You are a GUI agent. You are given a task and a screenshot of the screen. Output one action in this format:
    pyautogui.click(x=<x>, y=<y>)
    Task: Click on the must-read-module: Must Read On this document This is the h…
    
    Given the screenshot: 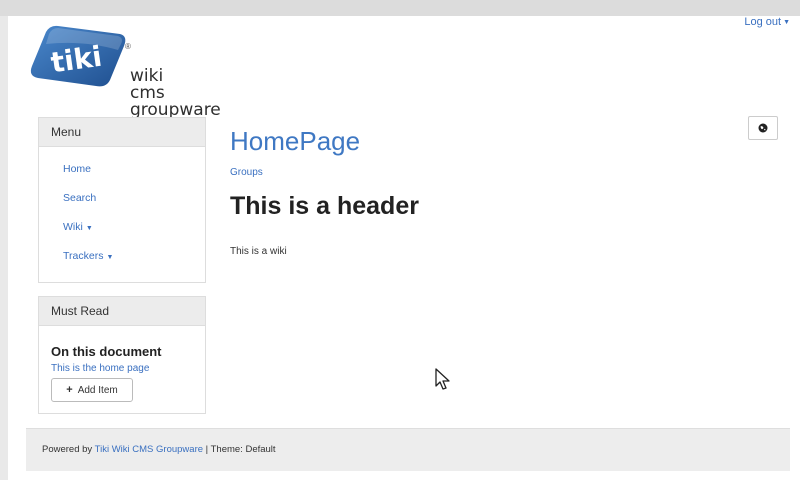 What is the action you would take?
    pyautogui.click(x=122, y=355)
    